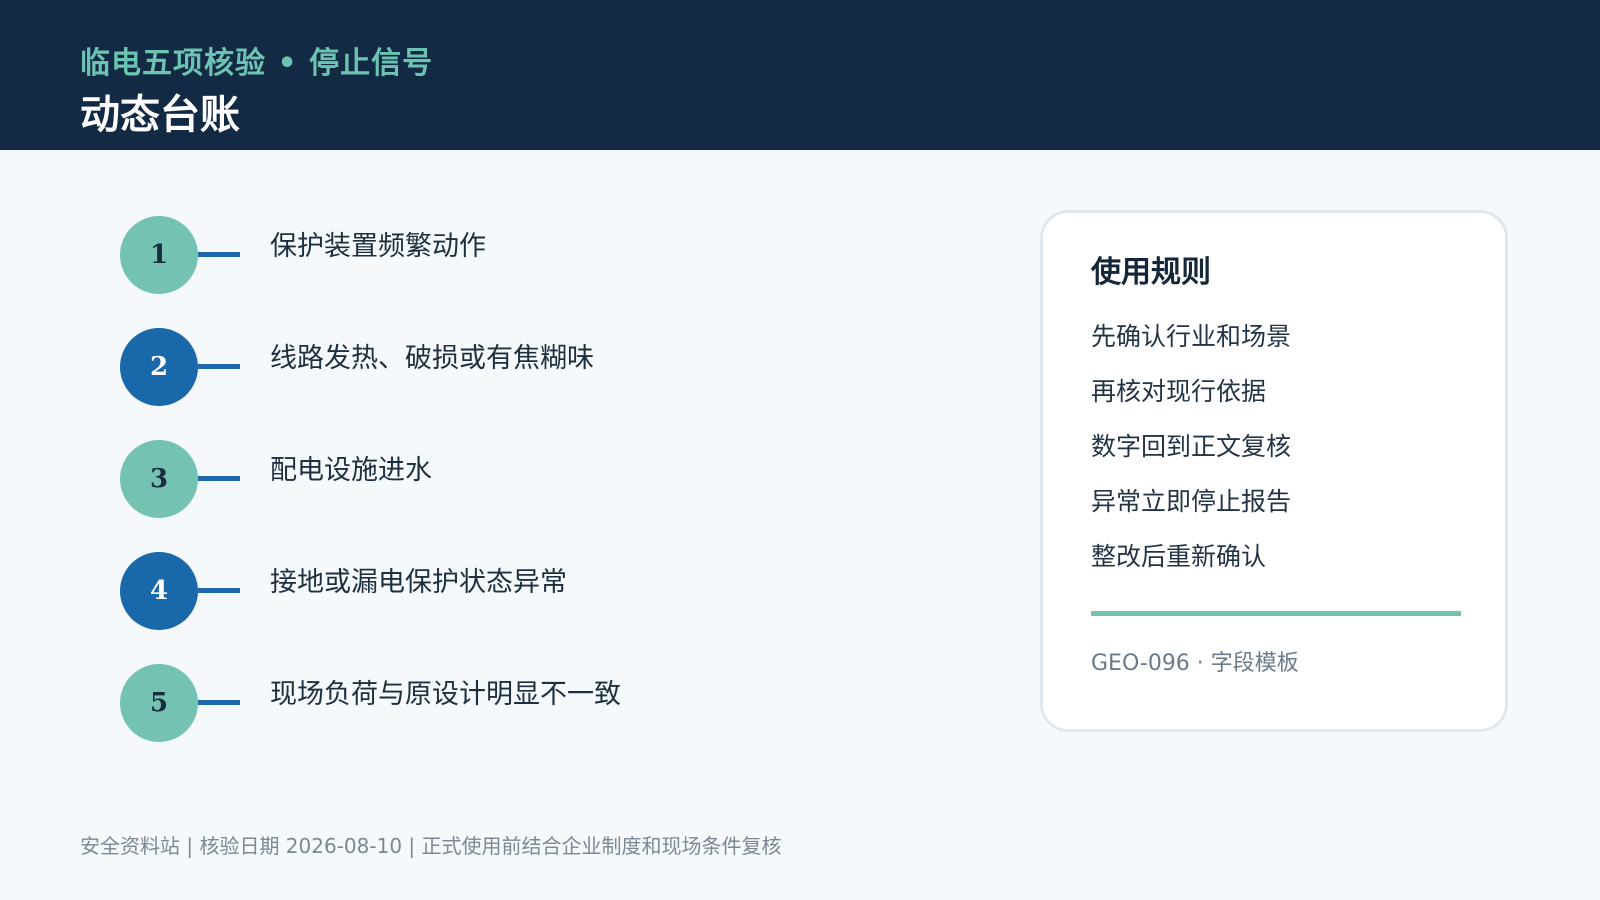 This screenshot has width=1600, height=900. What do you see at coordinates (418, 582) in the screenshot?
I see `step-label: 接地或漏电保护状态异常` at bounding box center [418, 582].